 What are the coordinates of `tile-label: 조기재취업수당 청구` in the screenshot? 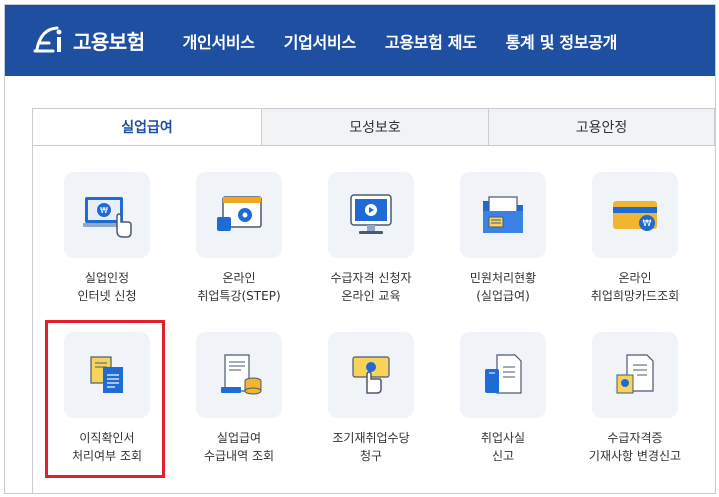 It's located at (371, 447).